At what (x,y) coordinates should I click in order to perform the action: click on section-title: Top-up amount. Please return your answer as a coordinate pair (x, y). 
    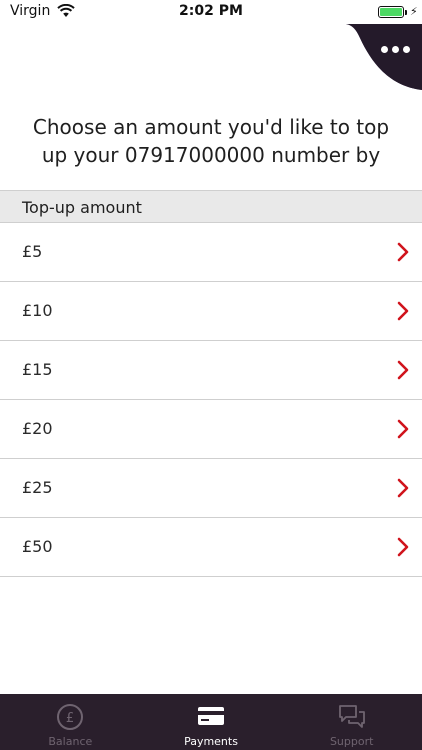
    Looking at the image, I should click on (82, 207).